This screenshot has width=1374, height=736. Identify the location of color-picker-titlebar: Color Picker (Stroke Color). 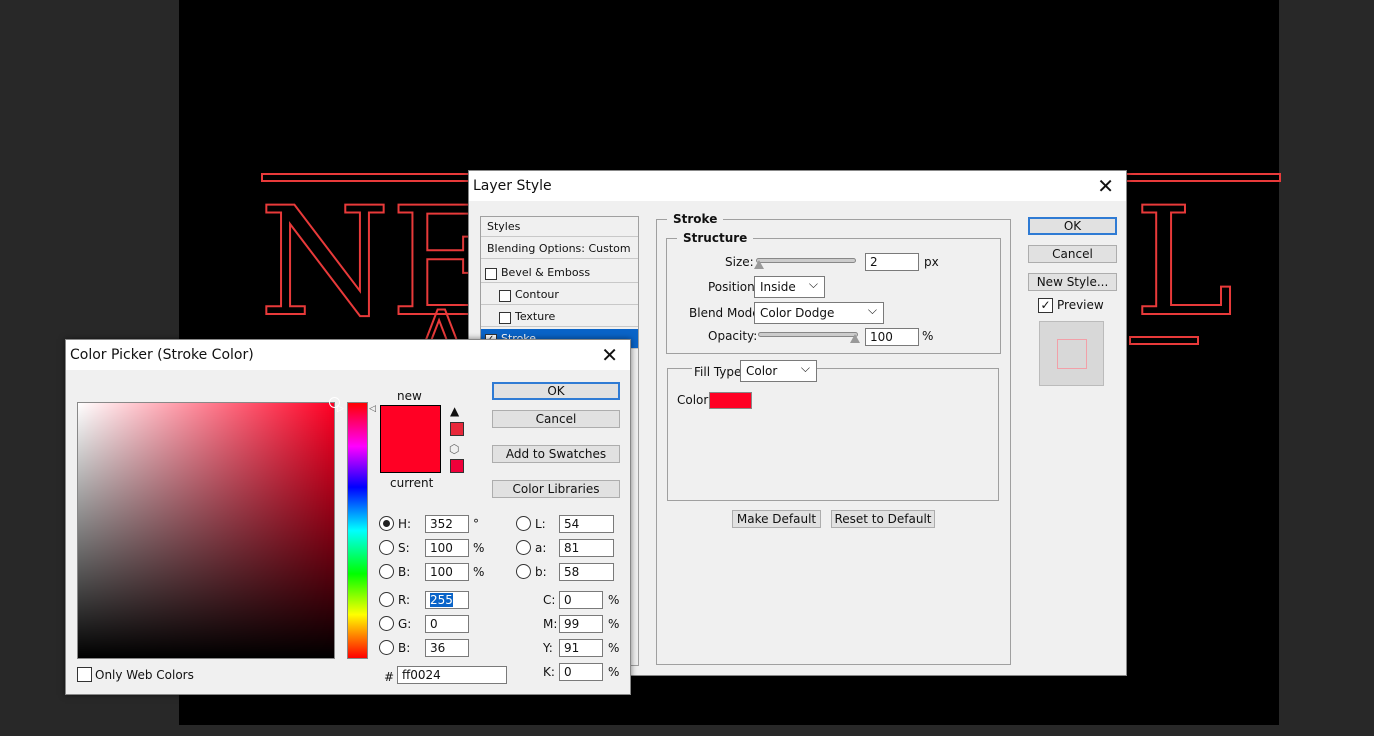
(348, 355).